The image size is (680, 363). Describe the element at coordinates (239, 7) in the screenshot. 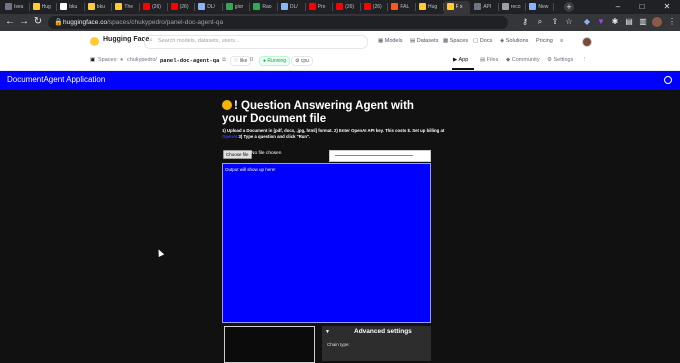

I see `tab-label: glor` at that location.